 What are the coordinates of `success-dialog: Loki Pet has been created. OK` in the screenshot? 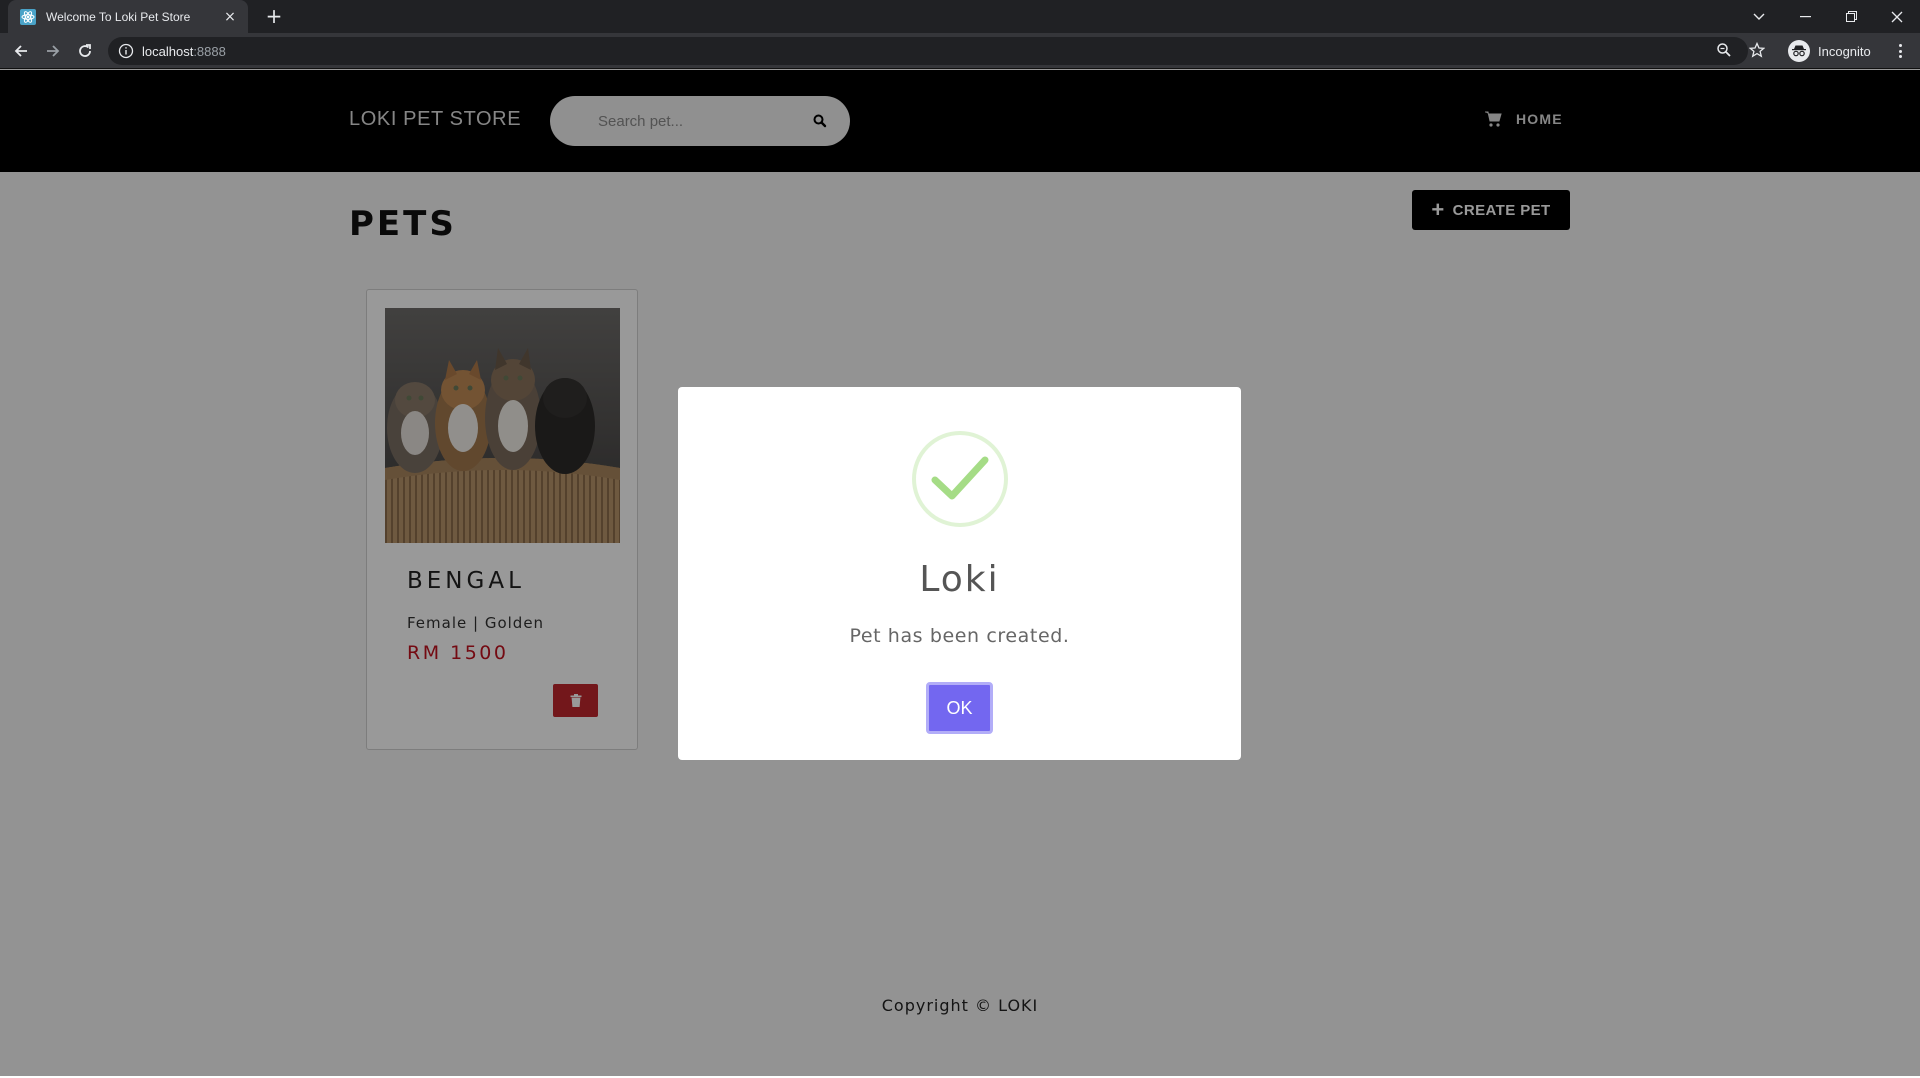 It's located at (959, 573).